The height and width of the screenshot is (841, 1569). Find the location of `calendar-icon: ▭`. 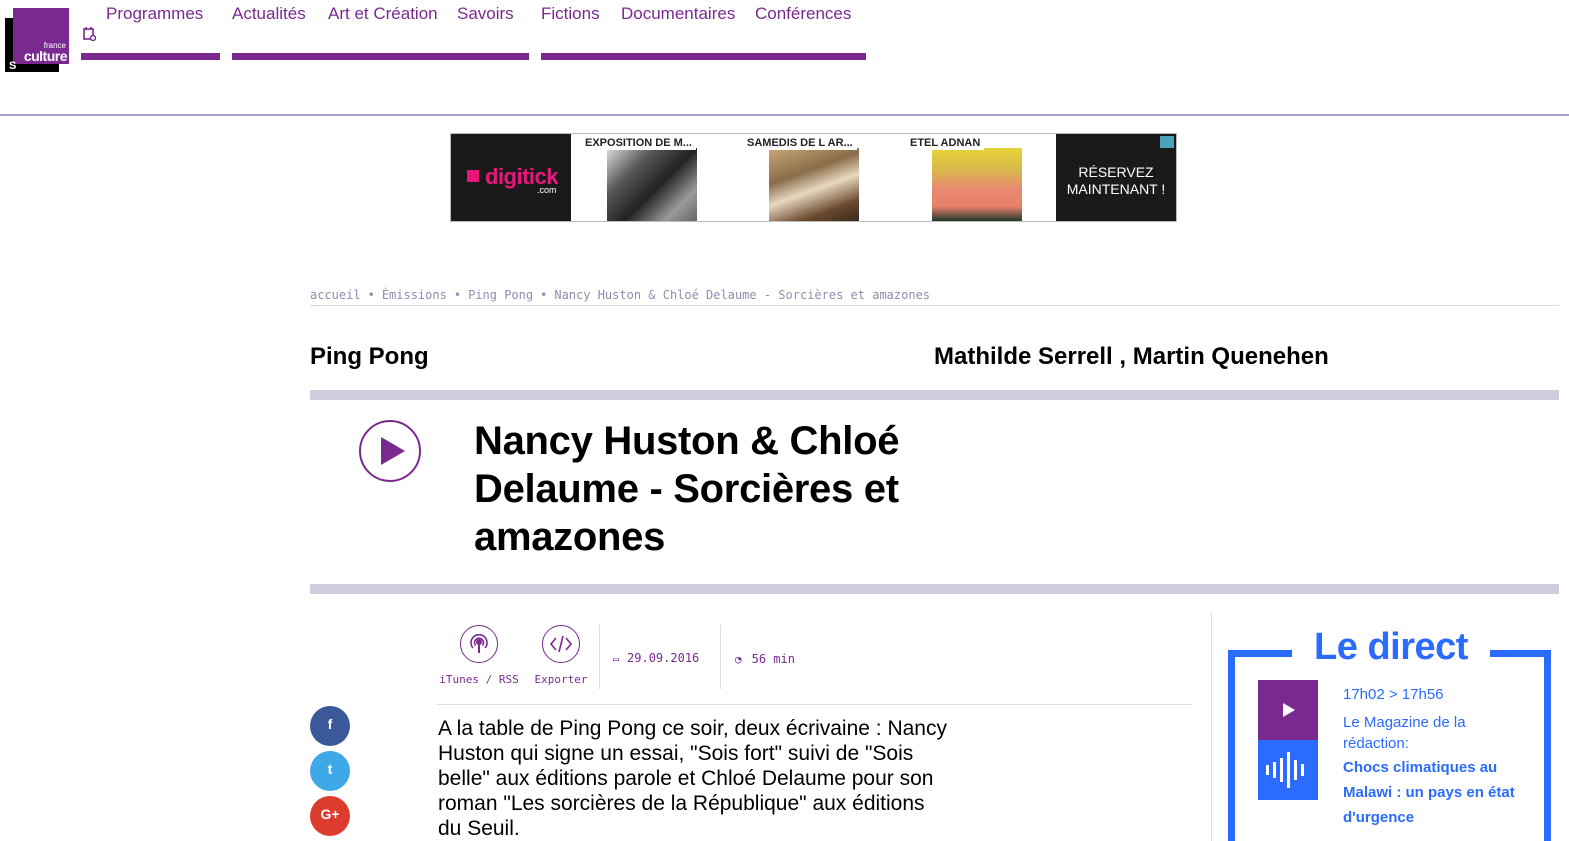

calendar-icon: ▭ is located at coordinates (616, 659).